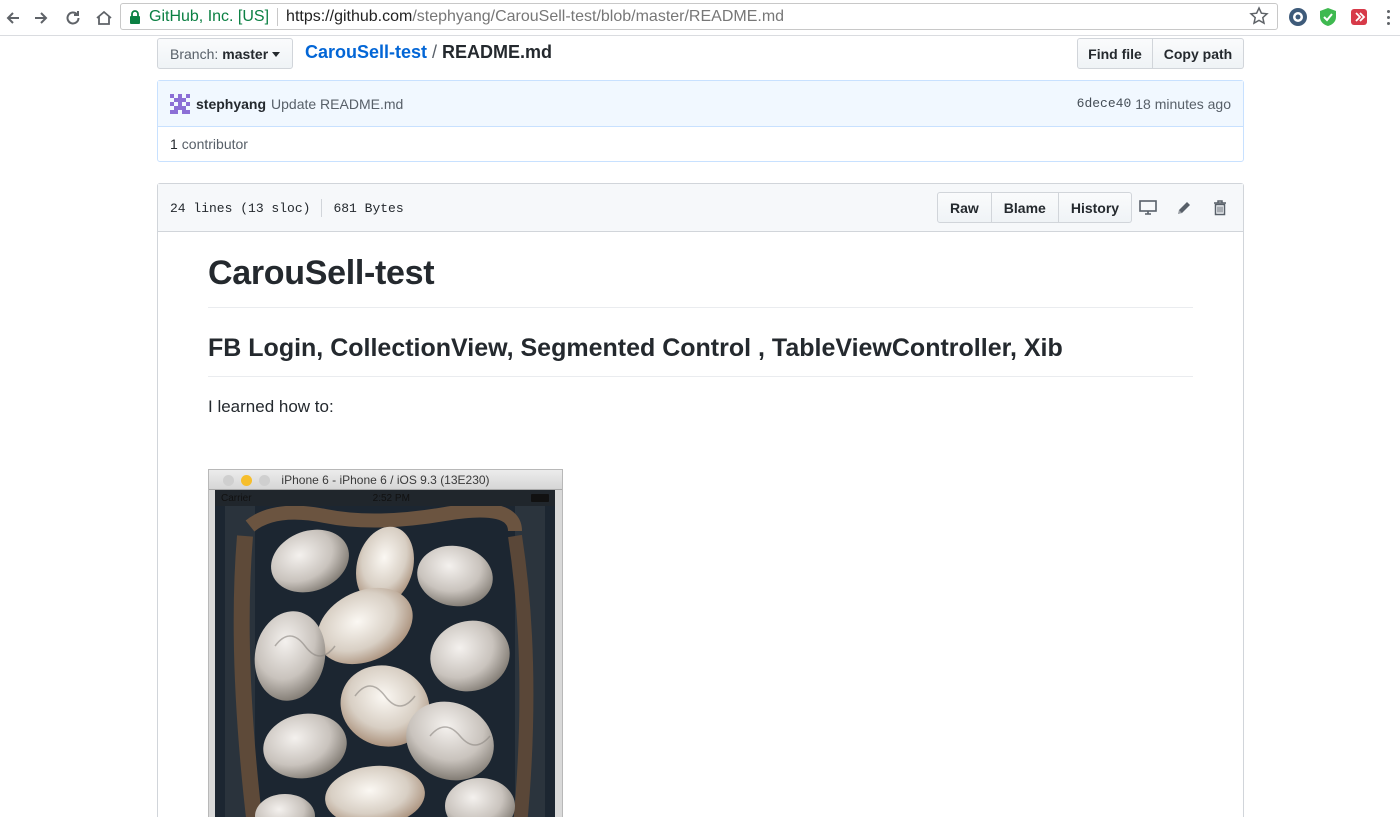 The width and height of the screenshot is (1400, 817). Describe the element at coordinates (428, 52) in the screenshot. I see `breadcrumb: CarouSell-test / README.md` at that location.